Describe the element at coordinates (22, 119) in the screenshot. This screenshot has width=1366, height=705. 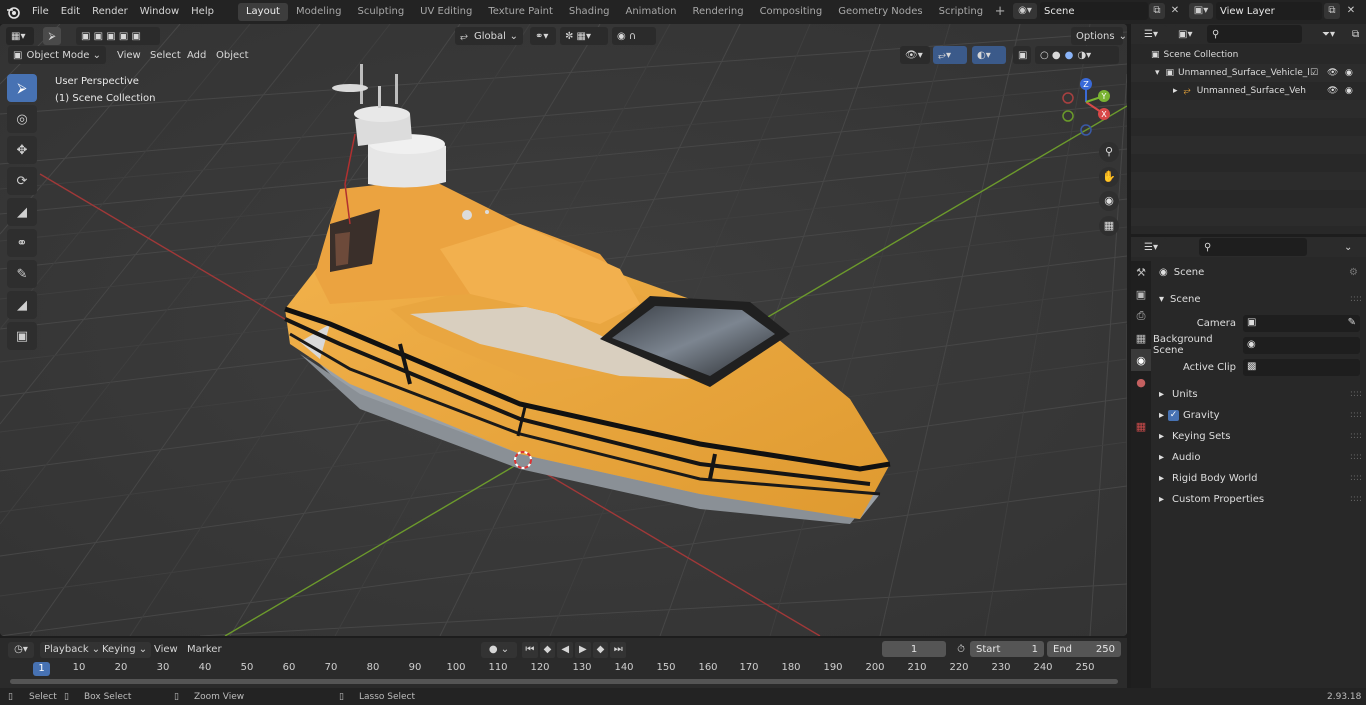
I see `cursor-icon: ◎` at that location.